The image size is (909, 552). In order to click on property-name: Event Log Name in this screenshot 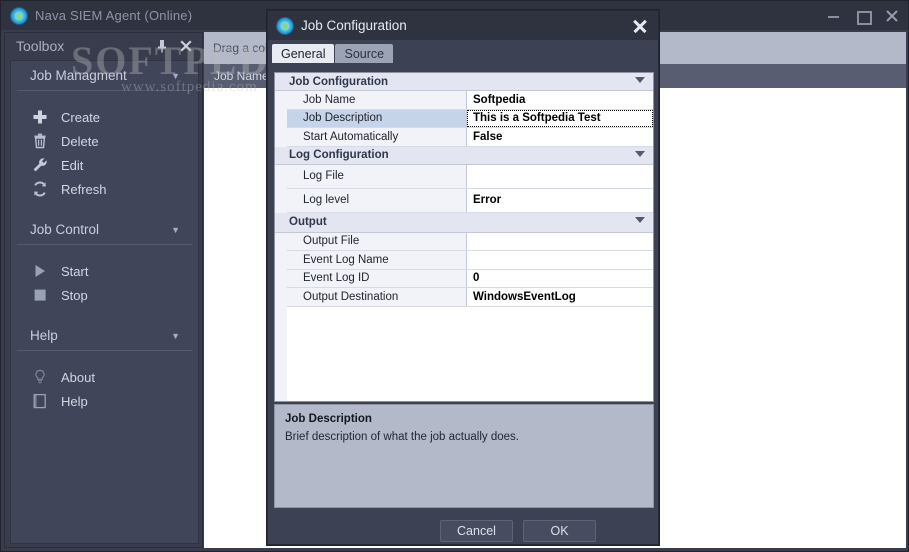, I will do `click(371, 260)`.